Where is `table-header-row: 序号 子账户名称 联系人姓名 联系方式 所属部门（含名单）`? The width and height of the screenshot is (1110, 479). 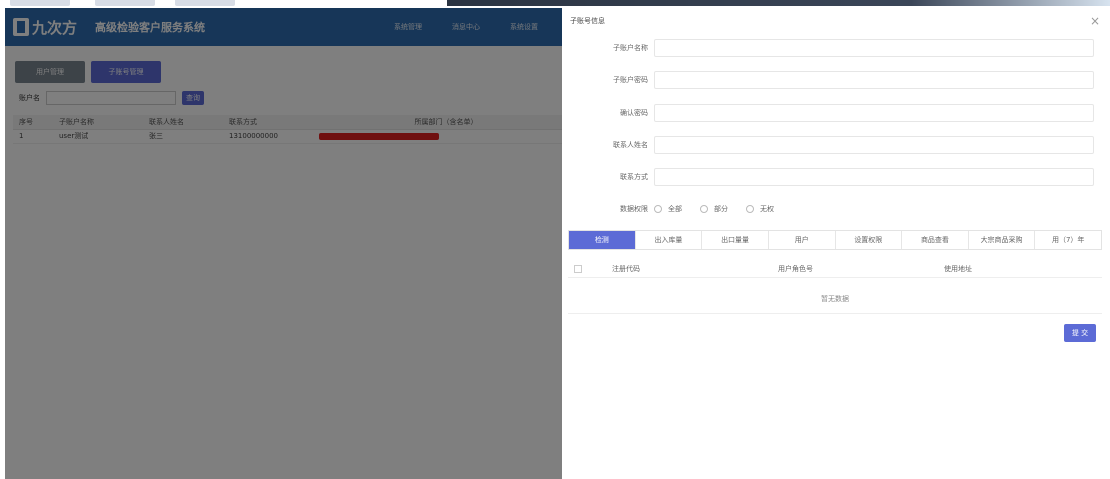 table-header-row: 序号 子账户名称 联系人姓名 联系方式 所属部门（含名单） is located at coordinates (287, 122).